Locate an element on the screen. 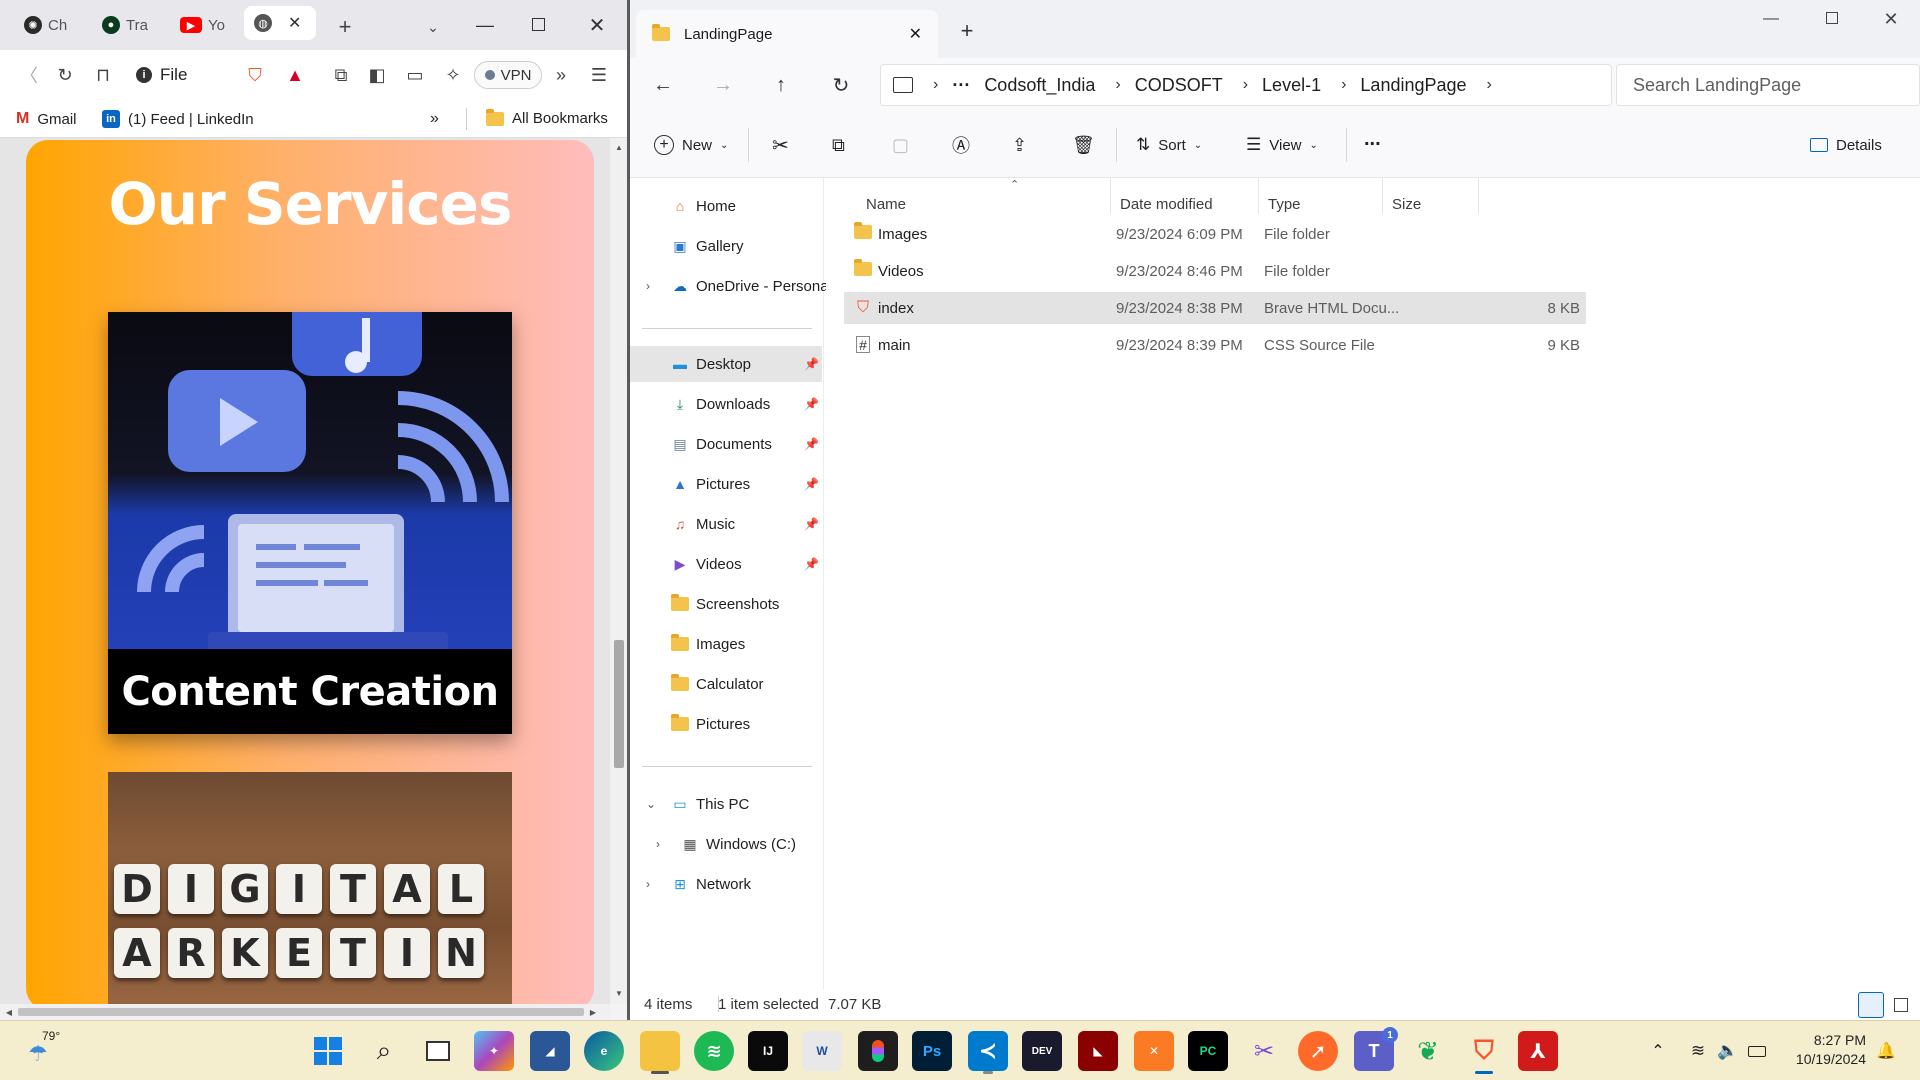  wallet-icon: ▭ is located at coordinates (415, 75).